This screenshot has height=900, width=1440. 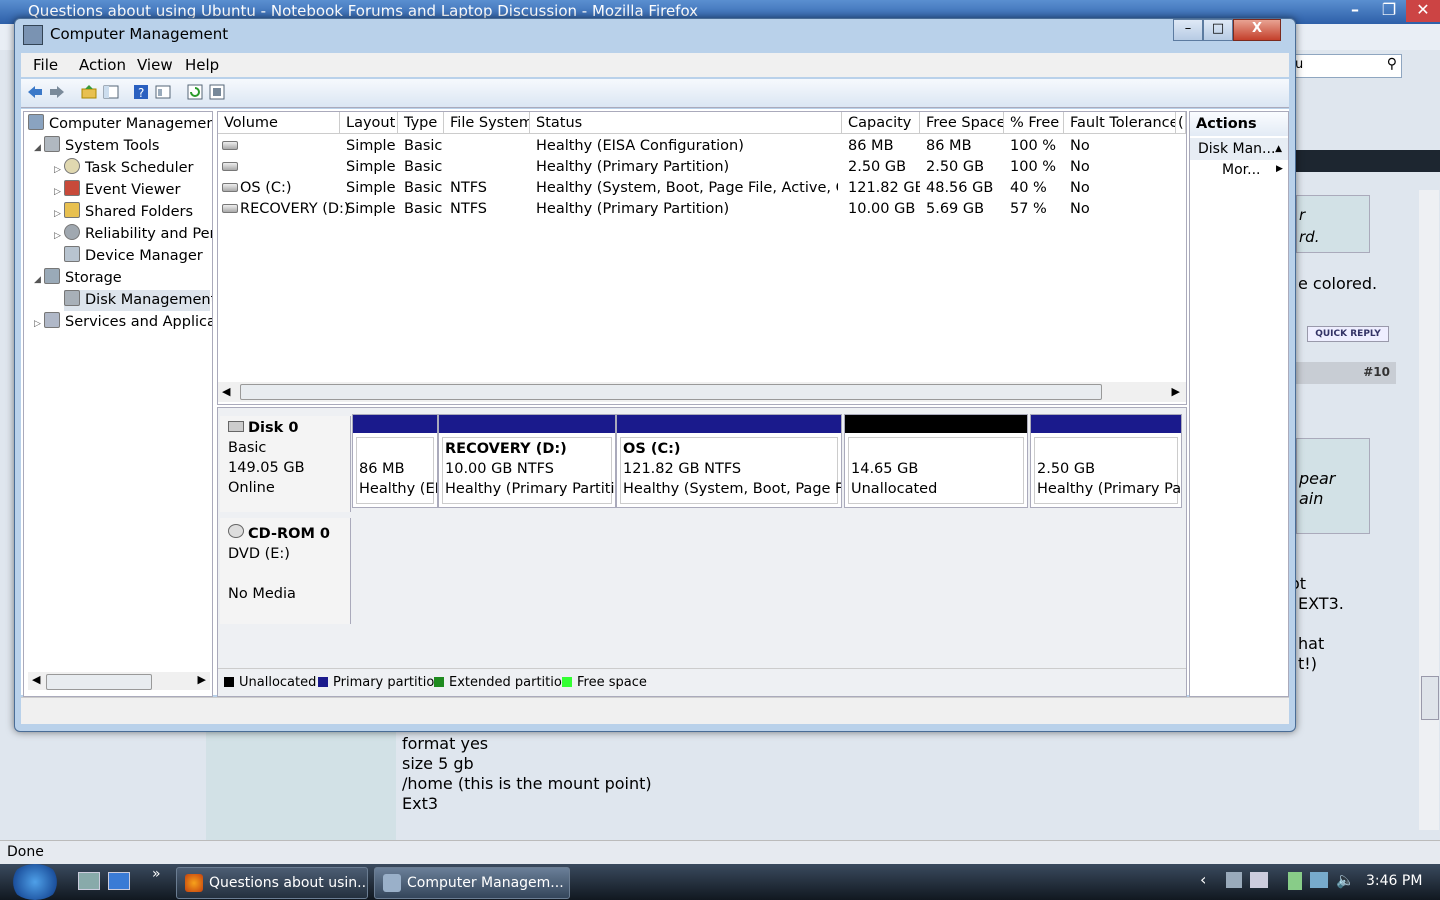 What do you see at coordinates (119, 881) in the screenshot?
I see `switch-windows-icon` at bounding box center [119, 881].